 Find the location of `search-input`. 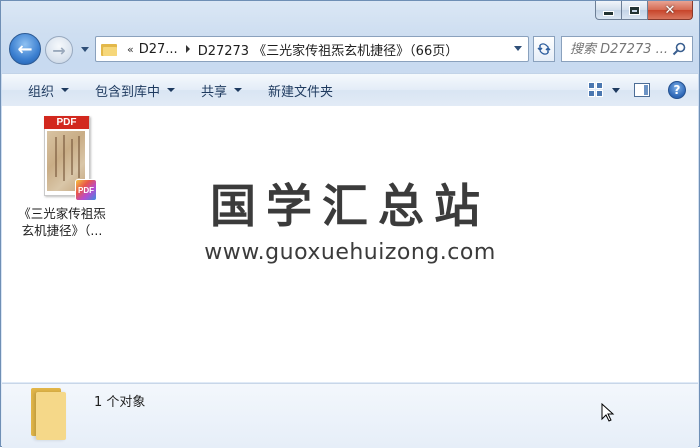

search-input is located at coordinates (620, 49).